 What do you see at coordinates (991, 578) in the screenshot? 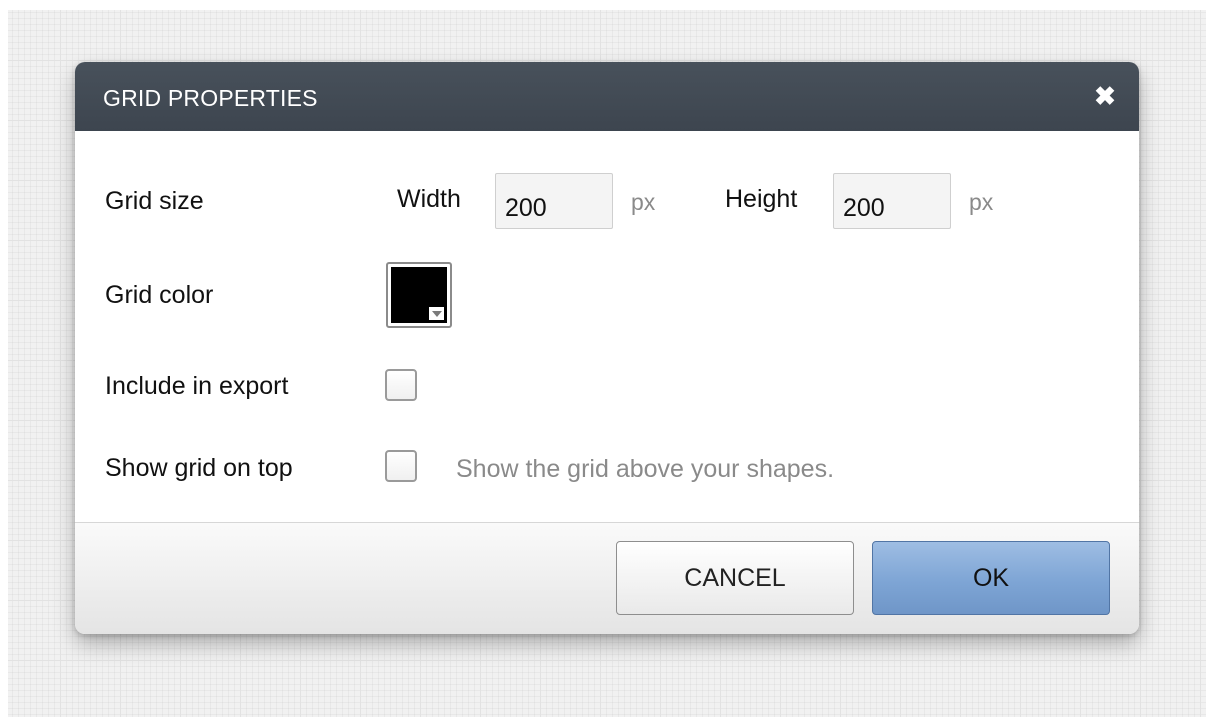
I see `ok-button: OK` at bounding box center [991, 578].